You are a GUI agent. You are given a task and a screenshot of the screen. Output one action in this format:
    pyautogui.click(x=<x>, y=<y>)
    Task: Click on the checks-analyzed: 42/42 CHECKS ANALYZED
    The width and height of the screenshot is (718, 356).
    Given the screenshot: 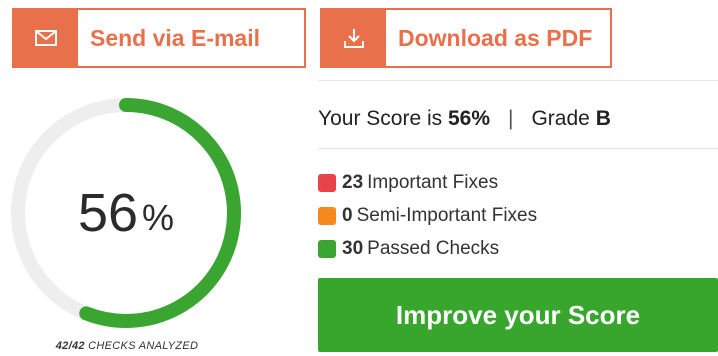 What is the action you would take?
    pyautogui.click(x=127, y=346)
    